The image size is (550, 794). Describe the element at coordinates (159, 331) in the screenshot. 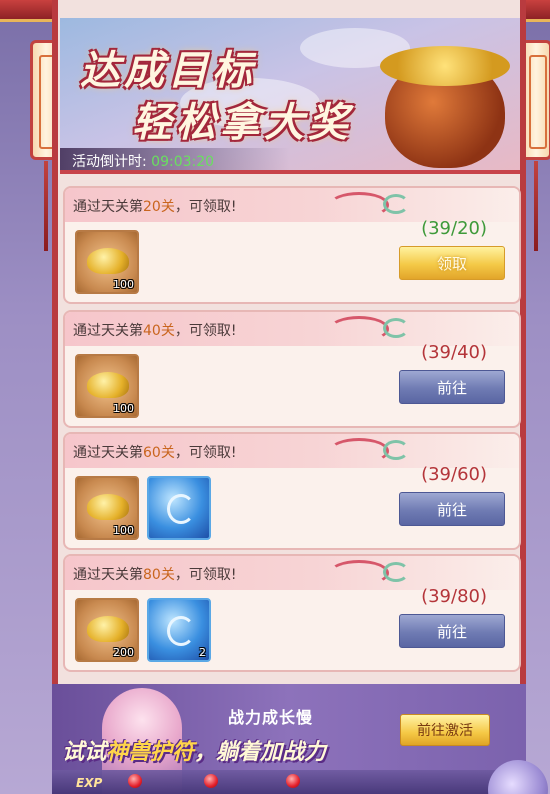

I see `task-stage-number: 40关` at that location.